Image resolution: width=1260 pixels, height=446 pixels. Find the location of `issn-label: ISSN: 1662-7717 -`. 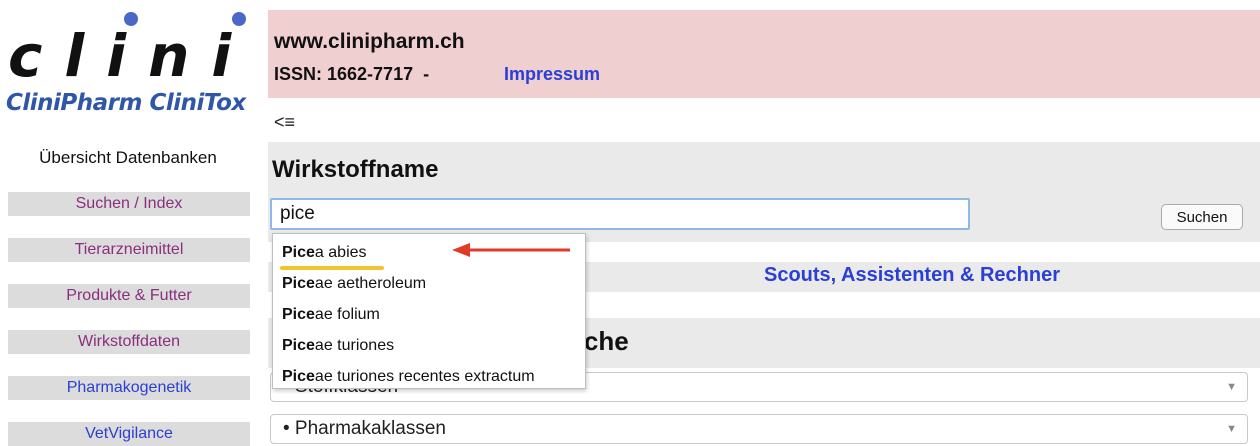

issn-label: ISSN: 1662-7717 - is located at coordinates (352, 74).